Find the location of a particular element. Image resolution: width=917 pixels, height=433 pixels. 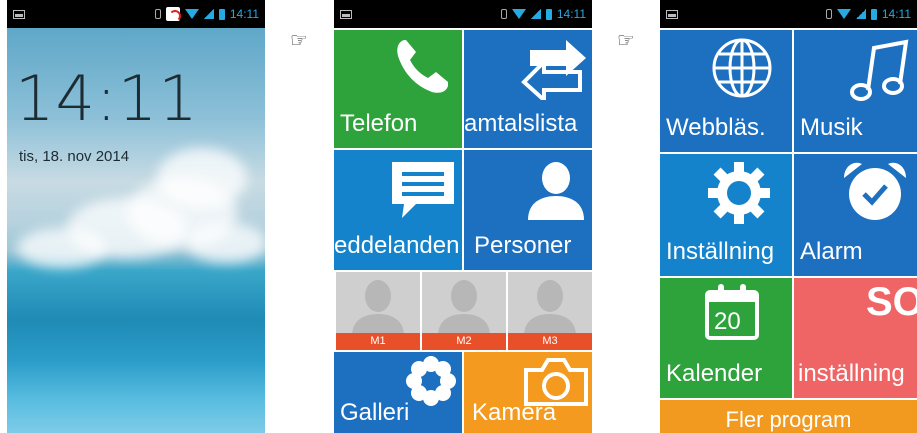

alarm-tile: Alarm is located at coordinates (855, 215).